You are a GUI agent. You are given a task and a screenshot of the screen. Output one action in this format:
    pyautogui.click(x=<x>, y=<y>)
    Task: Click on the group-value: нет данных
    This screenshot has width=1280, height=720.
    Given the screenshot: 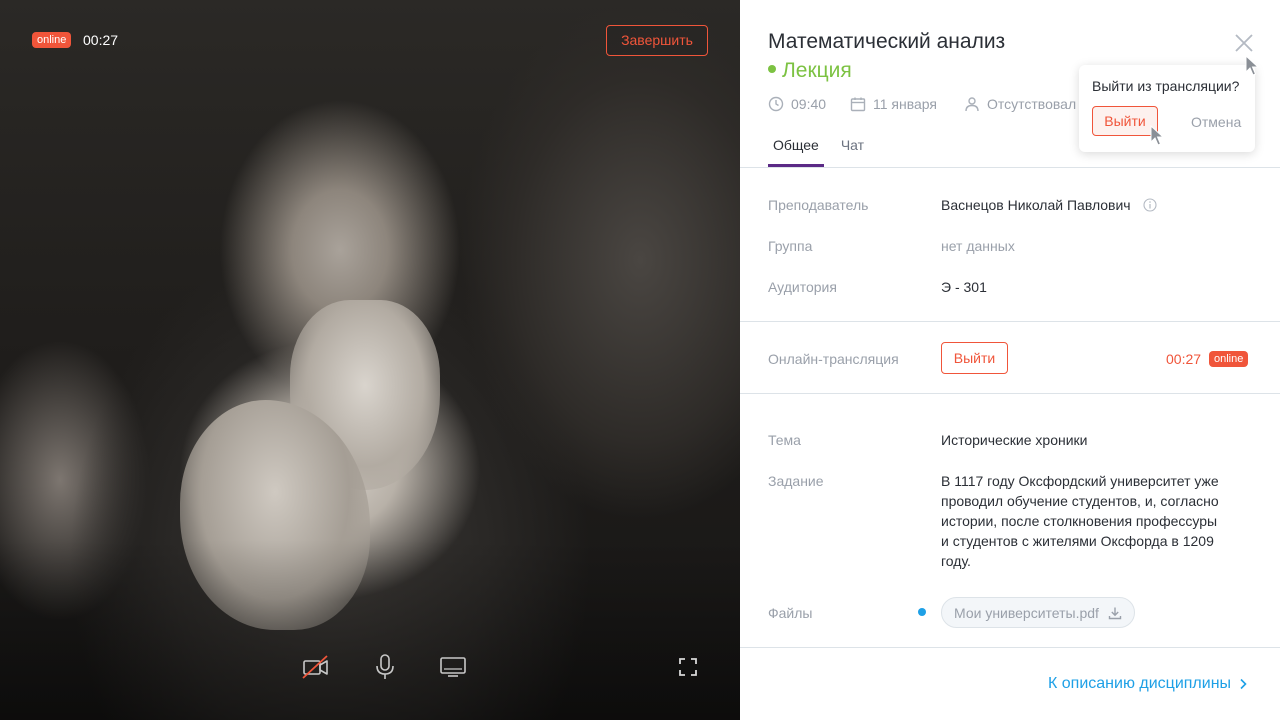 What is the action you would take?
    pyautogui.click(x=978, y=246)
    